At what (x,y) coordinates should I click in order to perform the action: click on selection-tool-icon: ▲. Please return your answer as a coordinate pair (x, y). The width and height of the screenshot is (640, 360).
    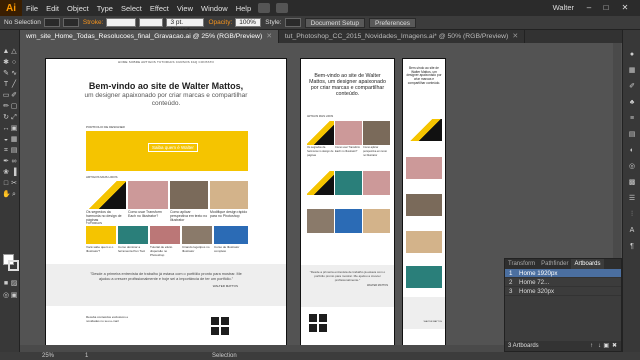
    Looking at the image, I should click on (6, 52).